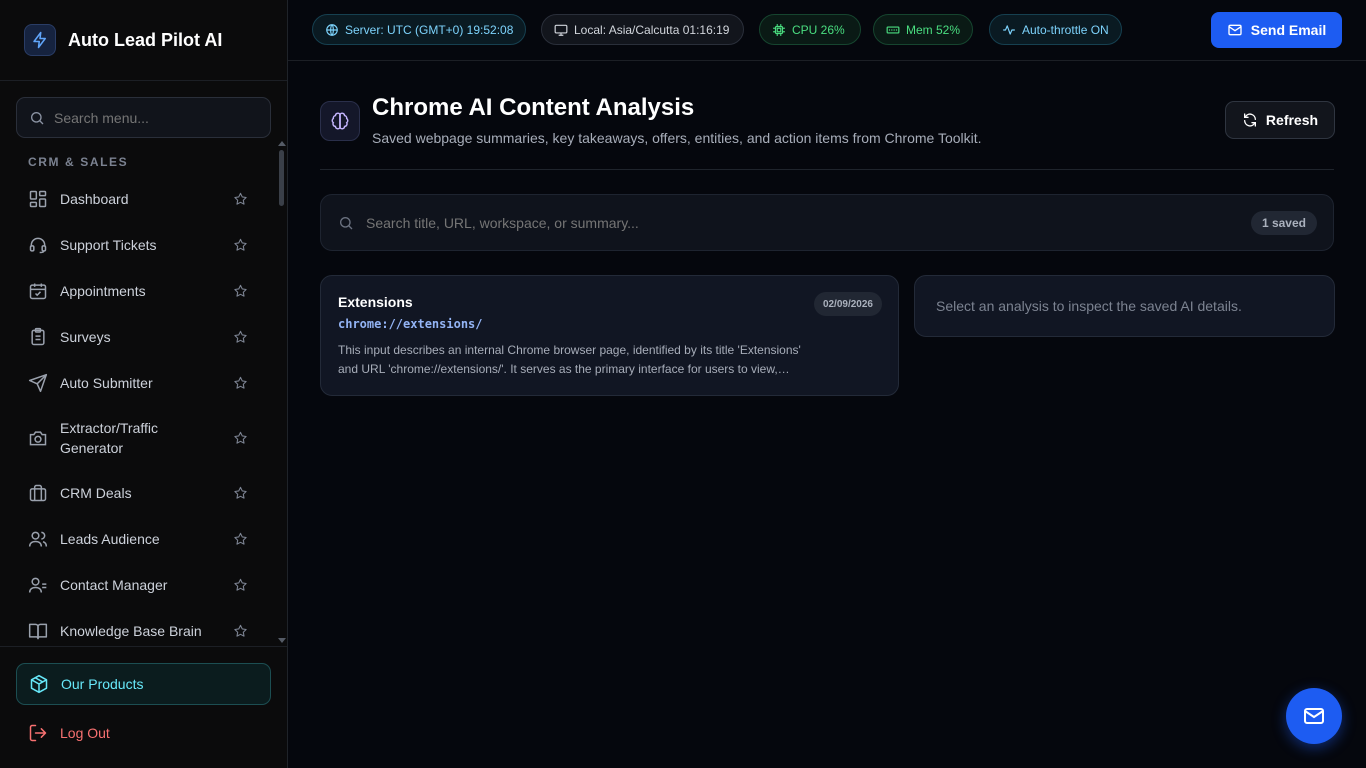 Image resolution: width=1366 pixels, height=768 pixels. Describe the element at coordinates (38, 585) in the screenshot. I see `contacts-icon` at that location.